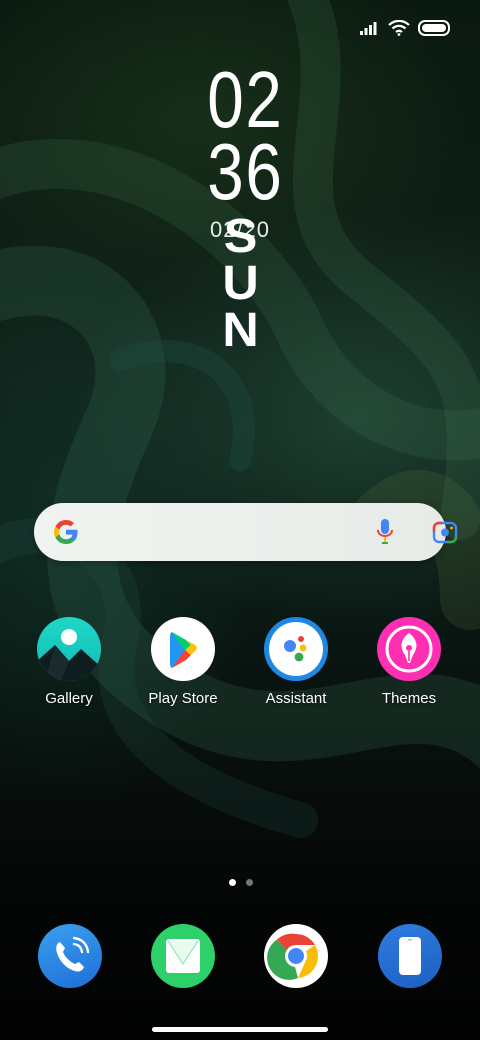 Image resolution: width=480 pixels, height=1040 pixels. Describe the element at coordinates (296, 956) in the screenshot. I see `chrome-icon` at that location.